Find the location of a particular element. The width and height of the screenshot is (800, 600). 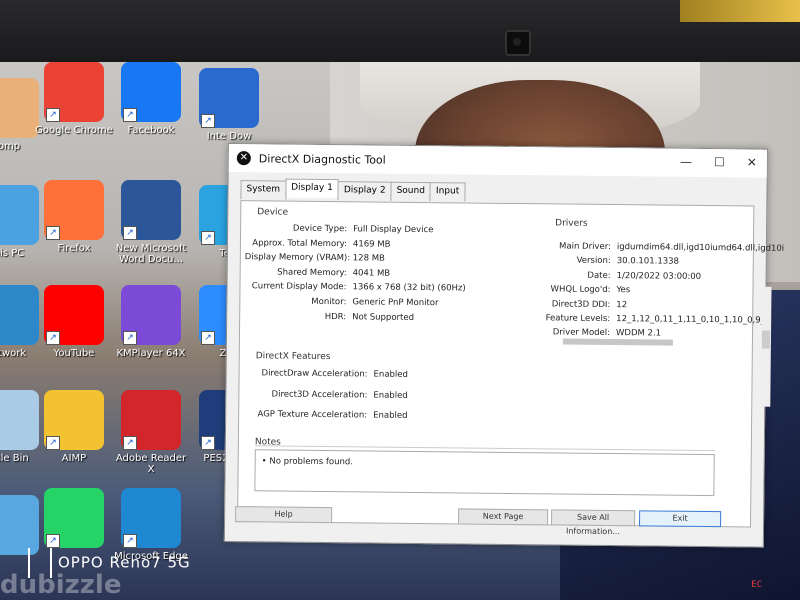

tab-sound: Sound is located at coordinates (411, 191).